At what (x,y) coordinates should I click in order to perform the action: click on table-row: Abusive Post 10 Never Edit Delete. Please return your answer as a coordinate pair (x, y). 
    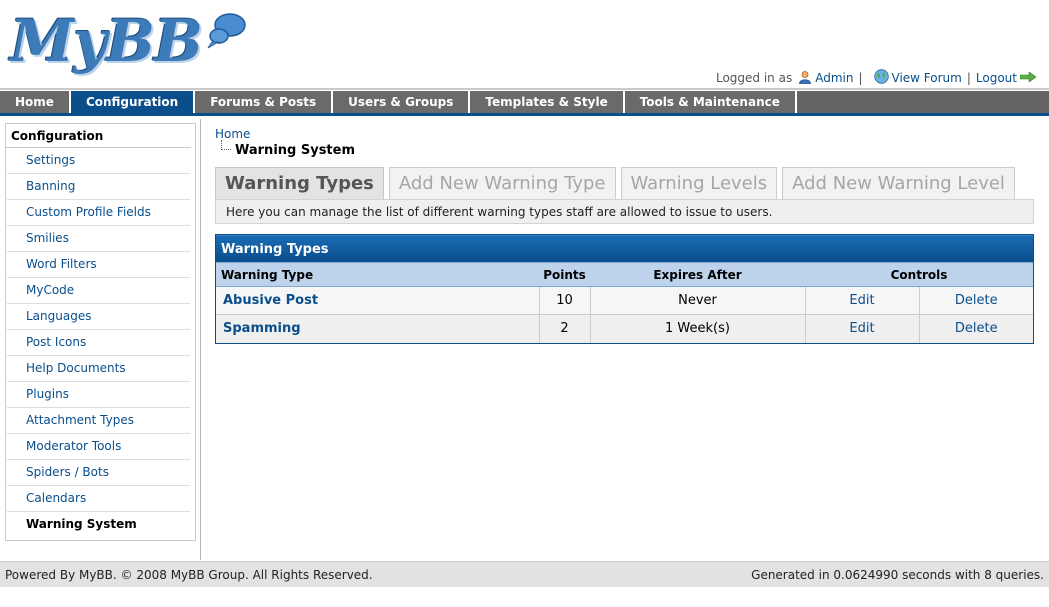
    Looking at the image, I should click on (624, 300).